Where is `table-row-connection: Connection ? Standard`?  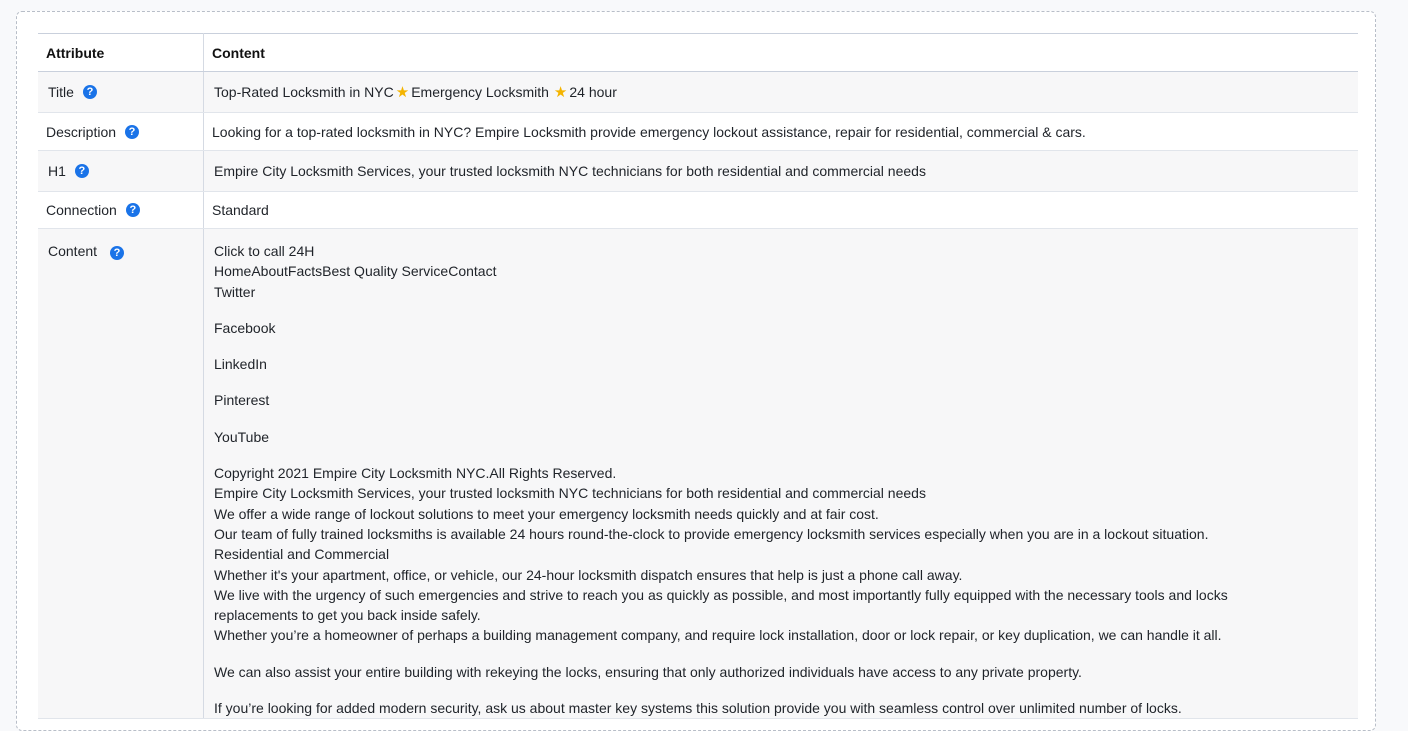 table-row-connection: Connection ? Standard is located at coordinates (698, 210).